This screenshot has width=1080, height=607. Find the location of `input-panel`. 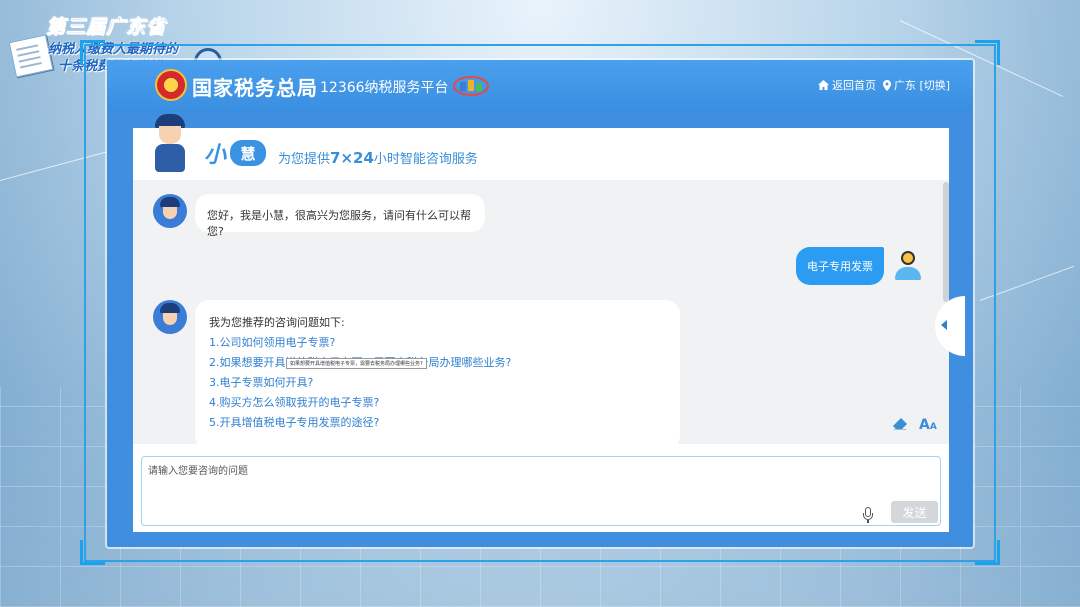

input-panel is located at coordinates (541, 488).